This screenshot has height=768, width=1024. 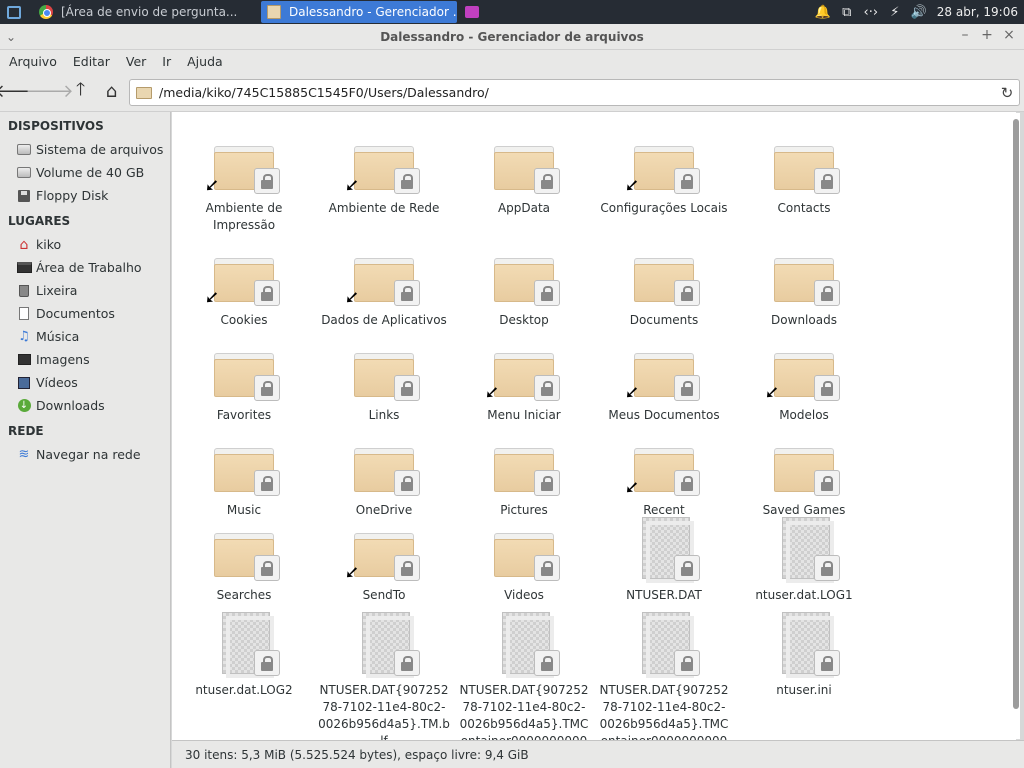 I want to click on file-item: ntuser.ini, so click(x=804, y=655).